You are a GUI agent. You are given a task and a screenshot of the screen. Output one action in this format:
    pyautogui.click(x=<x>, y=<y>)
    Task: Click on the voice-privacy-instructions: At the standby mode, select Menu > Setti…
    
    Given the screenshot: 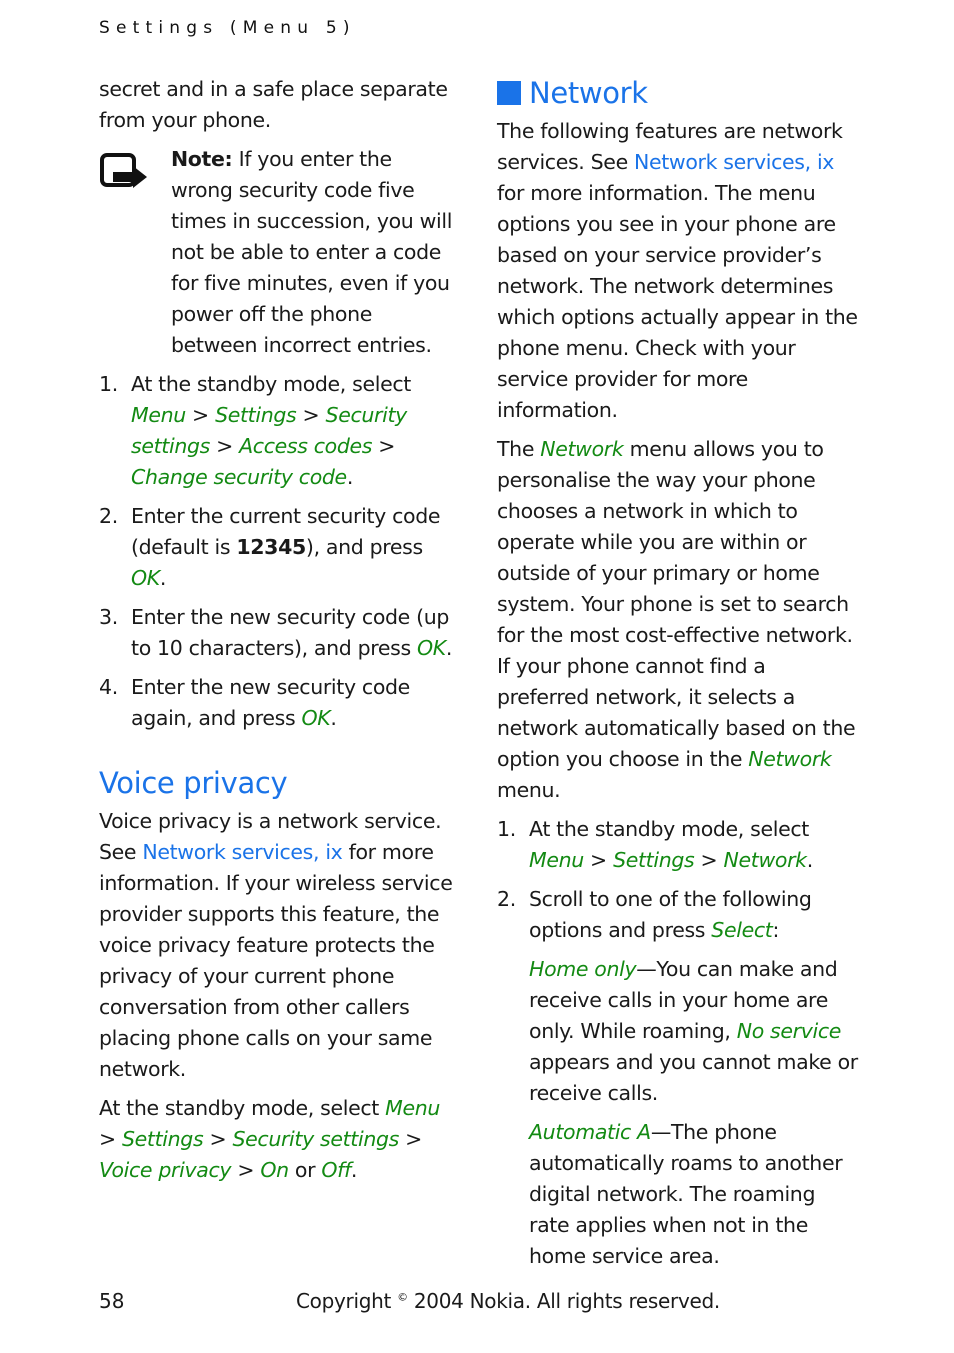 What is the action you would take?
    pyautogui.click(x=270, y=1139)
    